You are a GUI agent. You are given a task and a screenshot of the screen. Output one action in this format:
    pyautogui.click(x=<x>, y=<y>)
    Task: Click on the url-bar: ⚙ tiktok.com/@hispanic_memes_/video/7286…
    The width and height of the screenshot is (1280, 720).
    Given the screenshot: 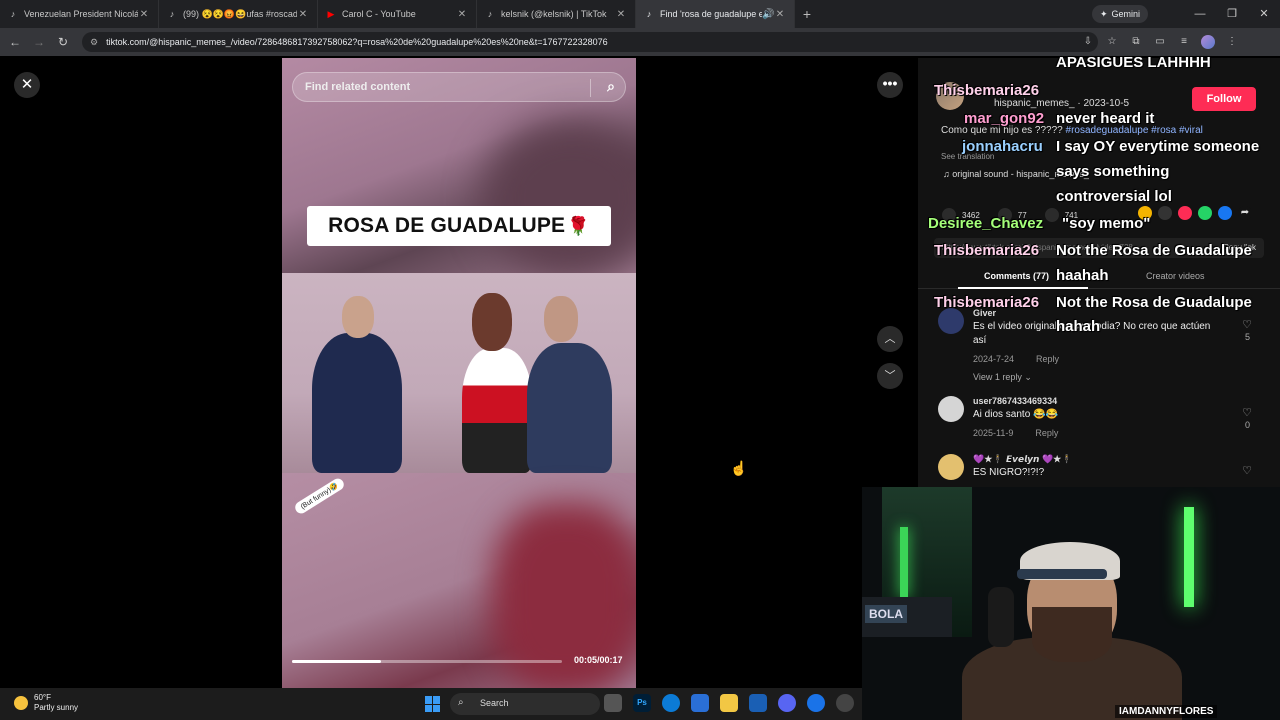 What is the action you would take?
    pyautogui.click(x=590, y=42)
    